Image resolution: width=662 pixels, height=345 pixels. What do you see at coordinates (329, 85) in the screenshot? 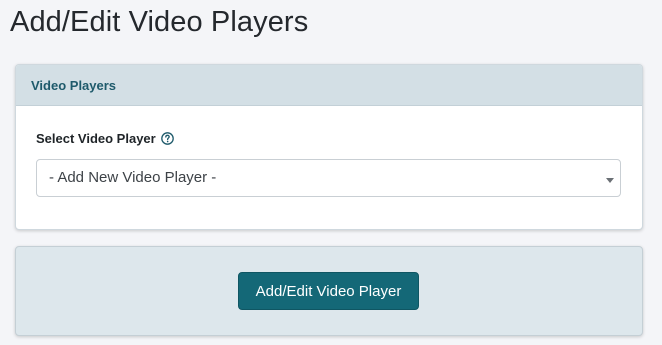
I see `panel-header: Video Players` at bounding box center [329, 85].